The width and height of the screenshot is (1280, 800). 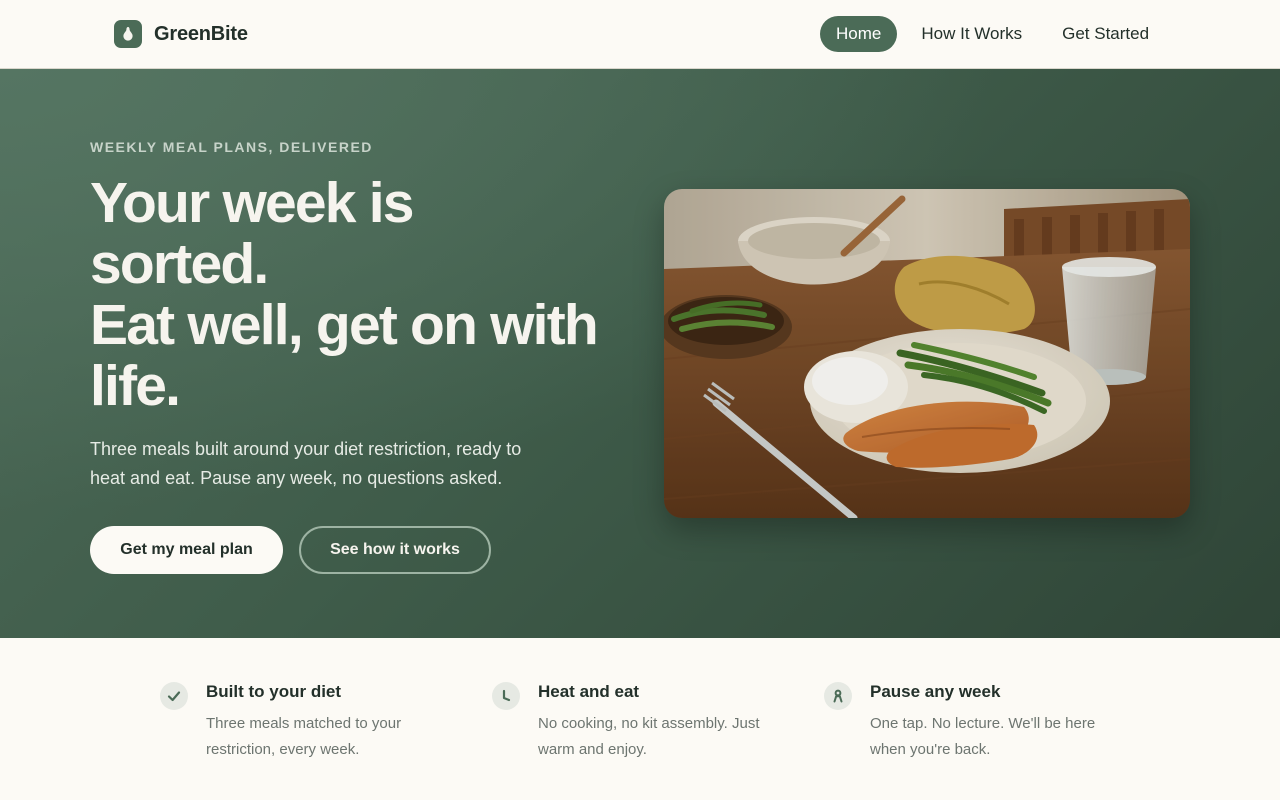 What do you see at coordinates (592, 749) in the screenshot?
I see `feature-description-line: warm and enjoy.` at bounding box center [592, 749].